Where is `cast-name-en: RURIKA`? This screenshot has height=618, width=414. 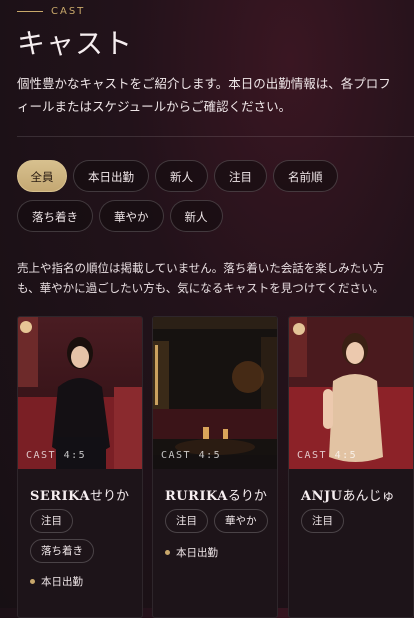 cast-name-en: RURIKA is located at coordinates (196, 496).